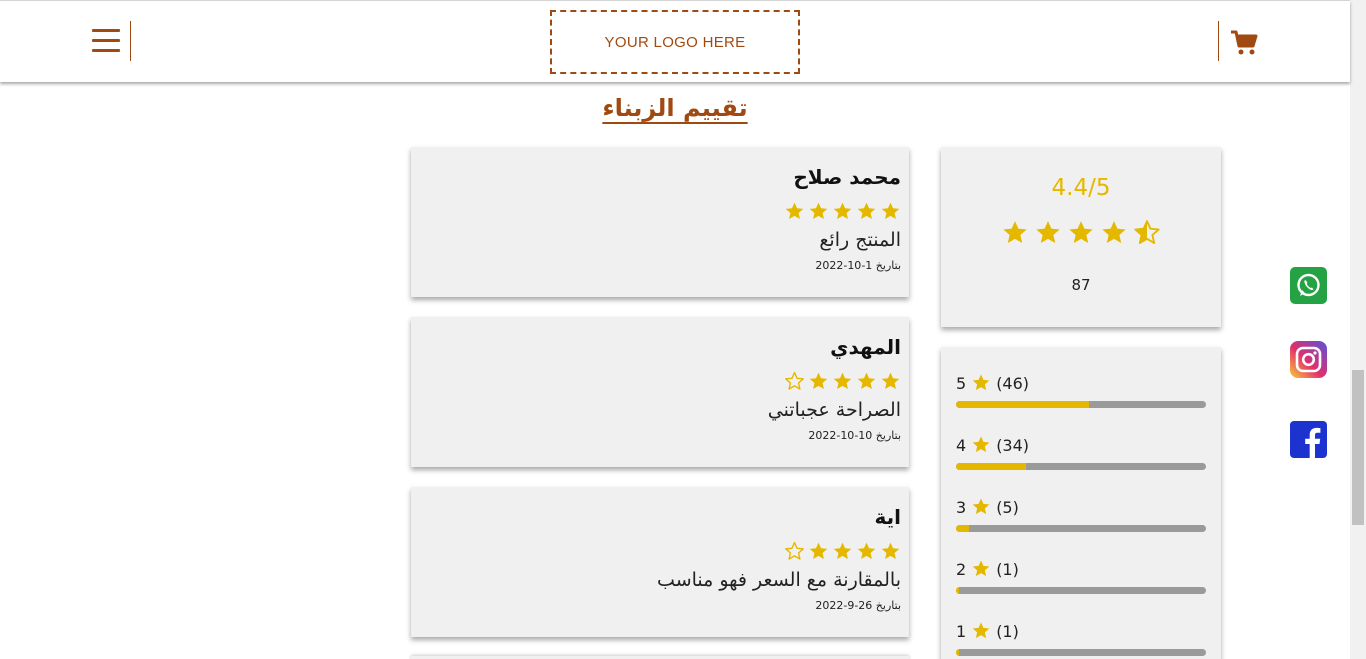 Image resolution: width=1366 pixels, height=659 pixels. I want to click on breakdown-stars: 4, so click(961, 445).